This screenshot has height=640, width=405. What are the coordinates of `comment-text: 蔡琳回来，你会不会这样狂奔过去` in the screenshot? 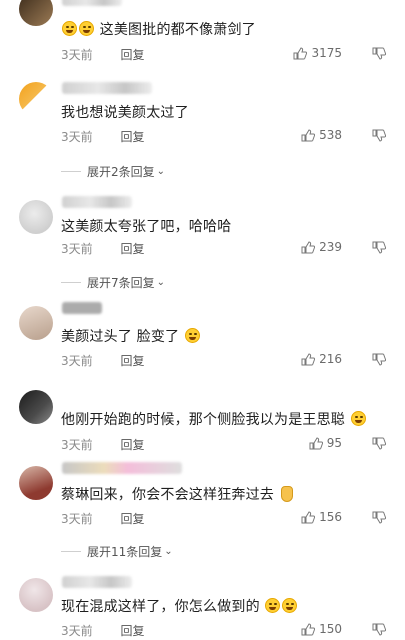 It's located at (177, 494).